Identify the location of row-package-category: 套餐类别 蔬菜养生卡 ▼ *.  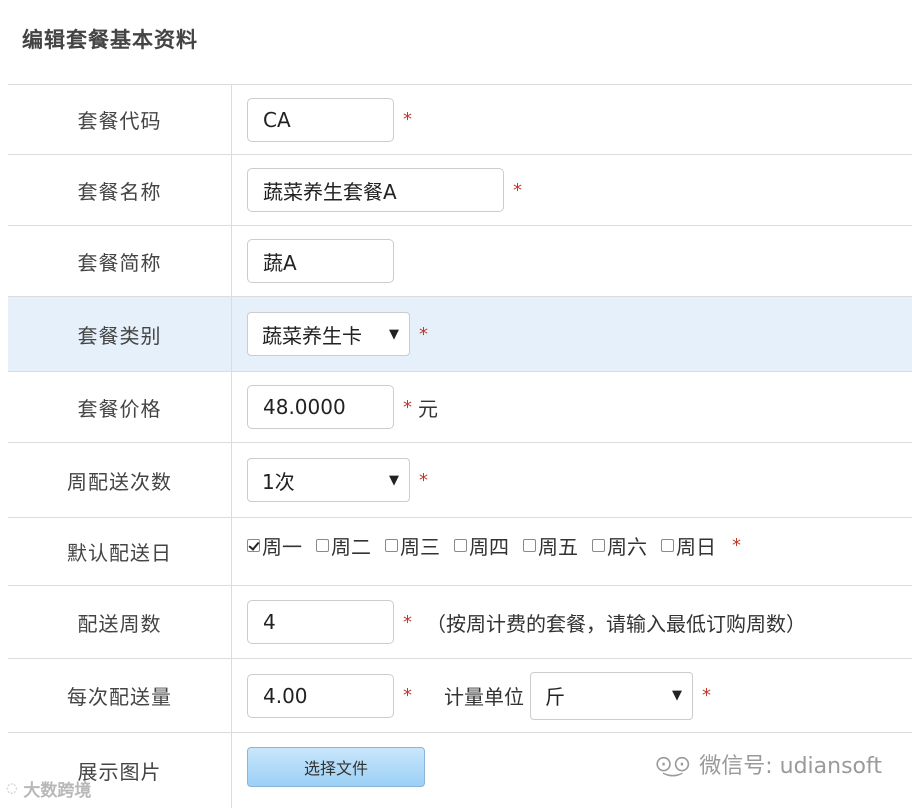
(460, 334).